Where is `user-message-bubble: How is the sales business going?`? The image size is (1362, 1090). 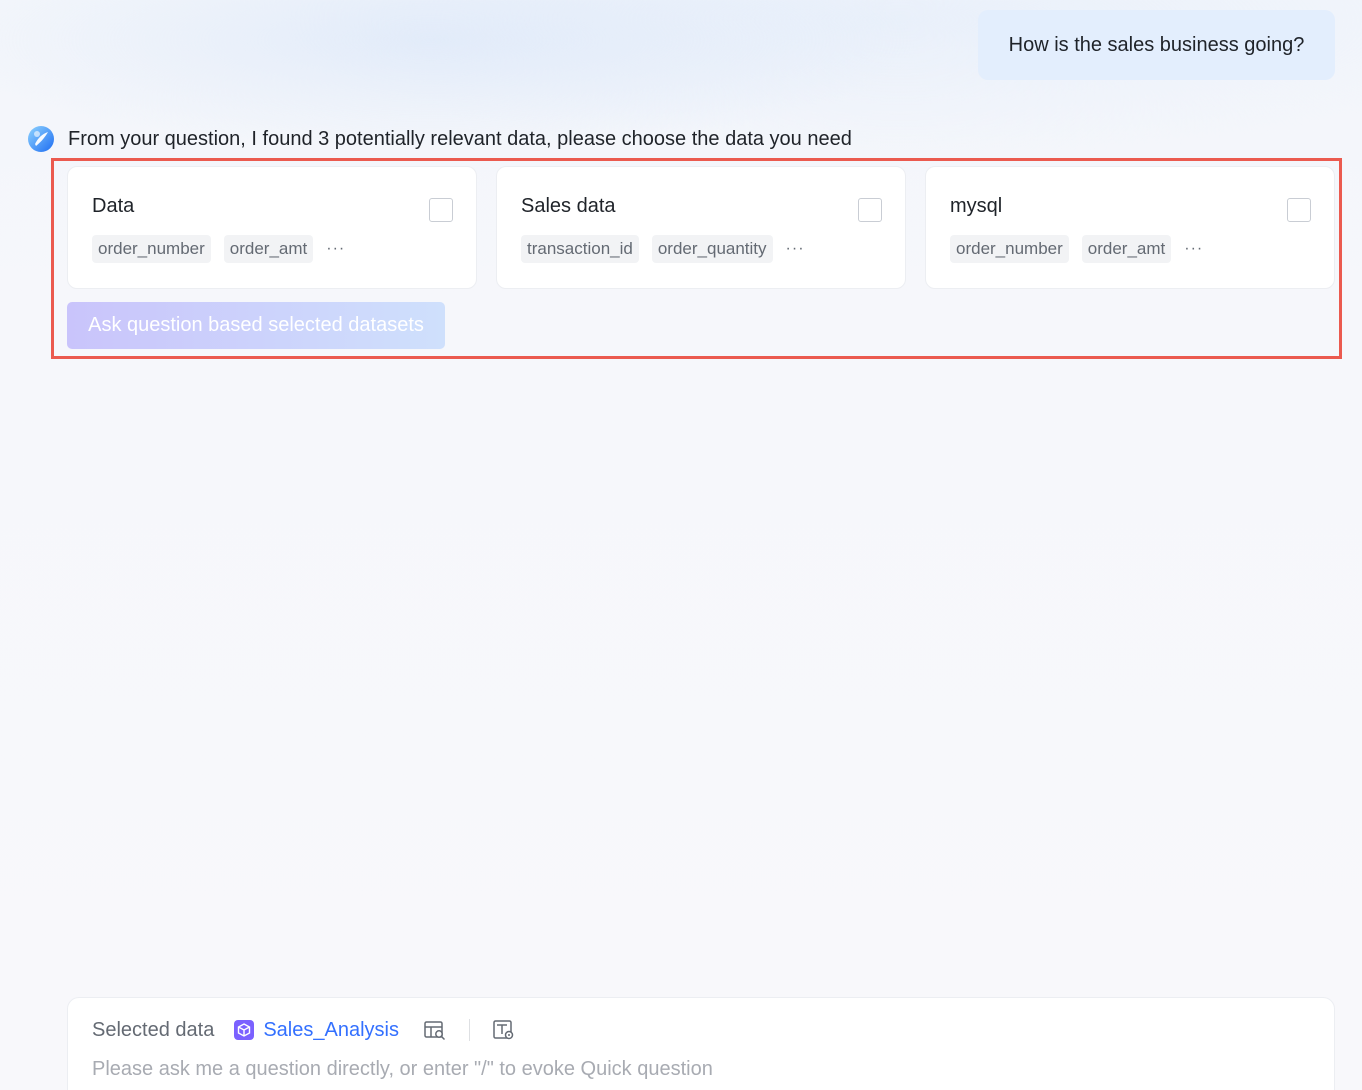
user-message-bubble: How is the sales business going? is located at coordinates (1156, 45).